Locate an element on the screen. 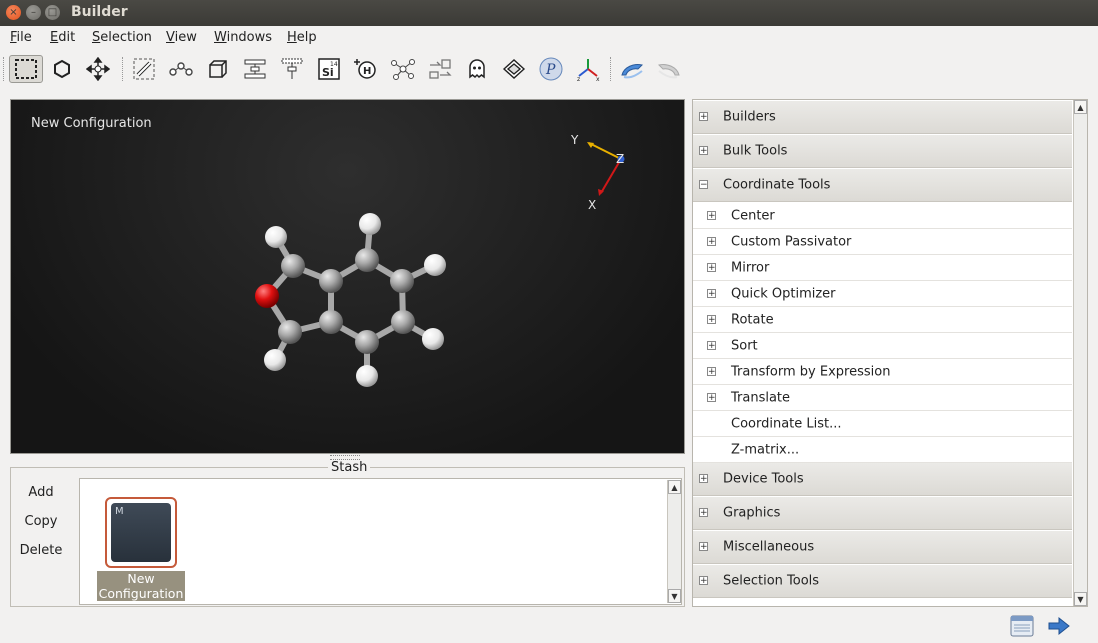 Image resolution: width=1098 pixels, height=643 pixels. window-minimize-button: – is located at coordinates (33, 12).